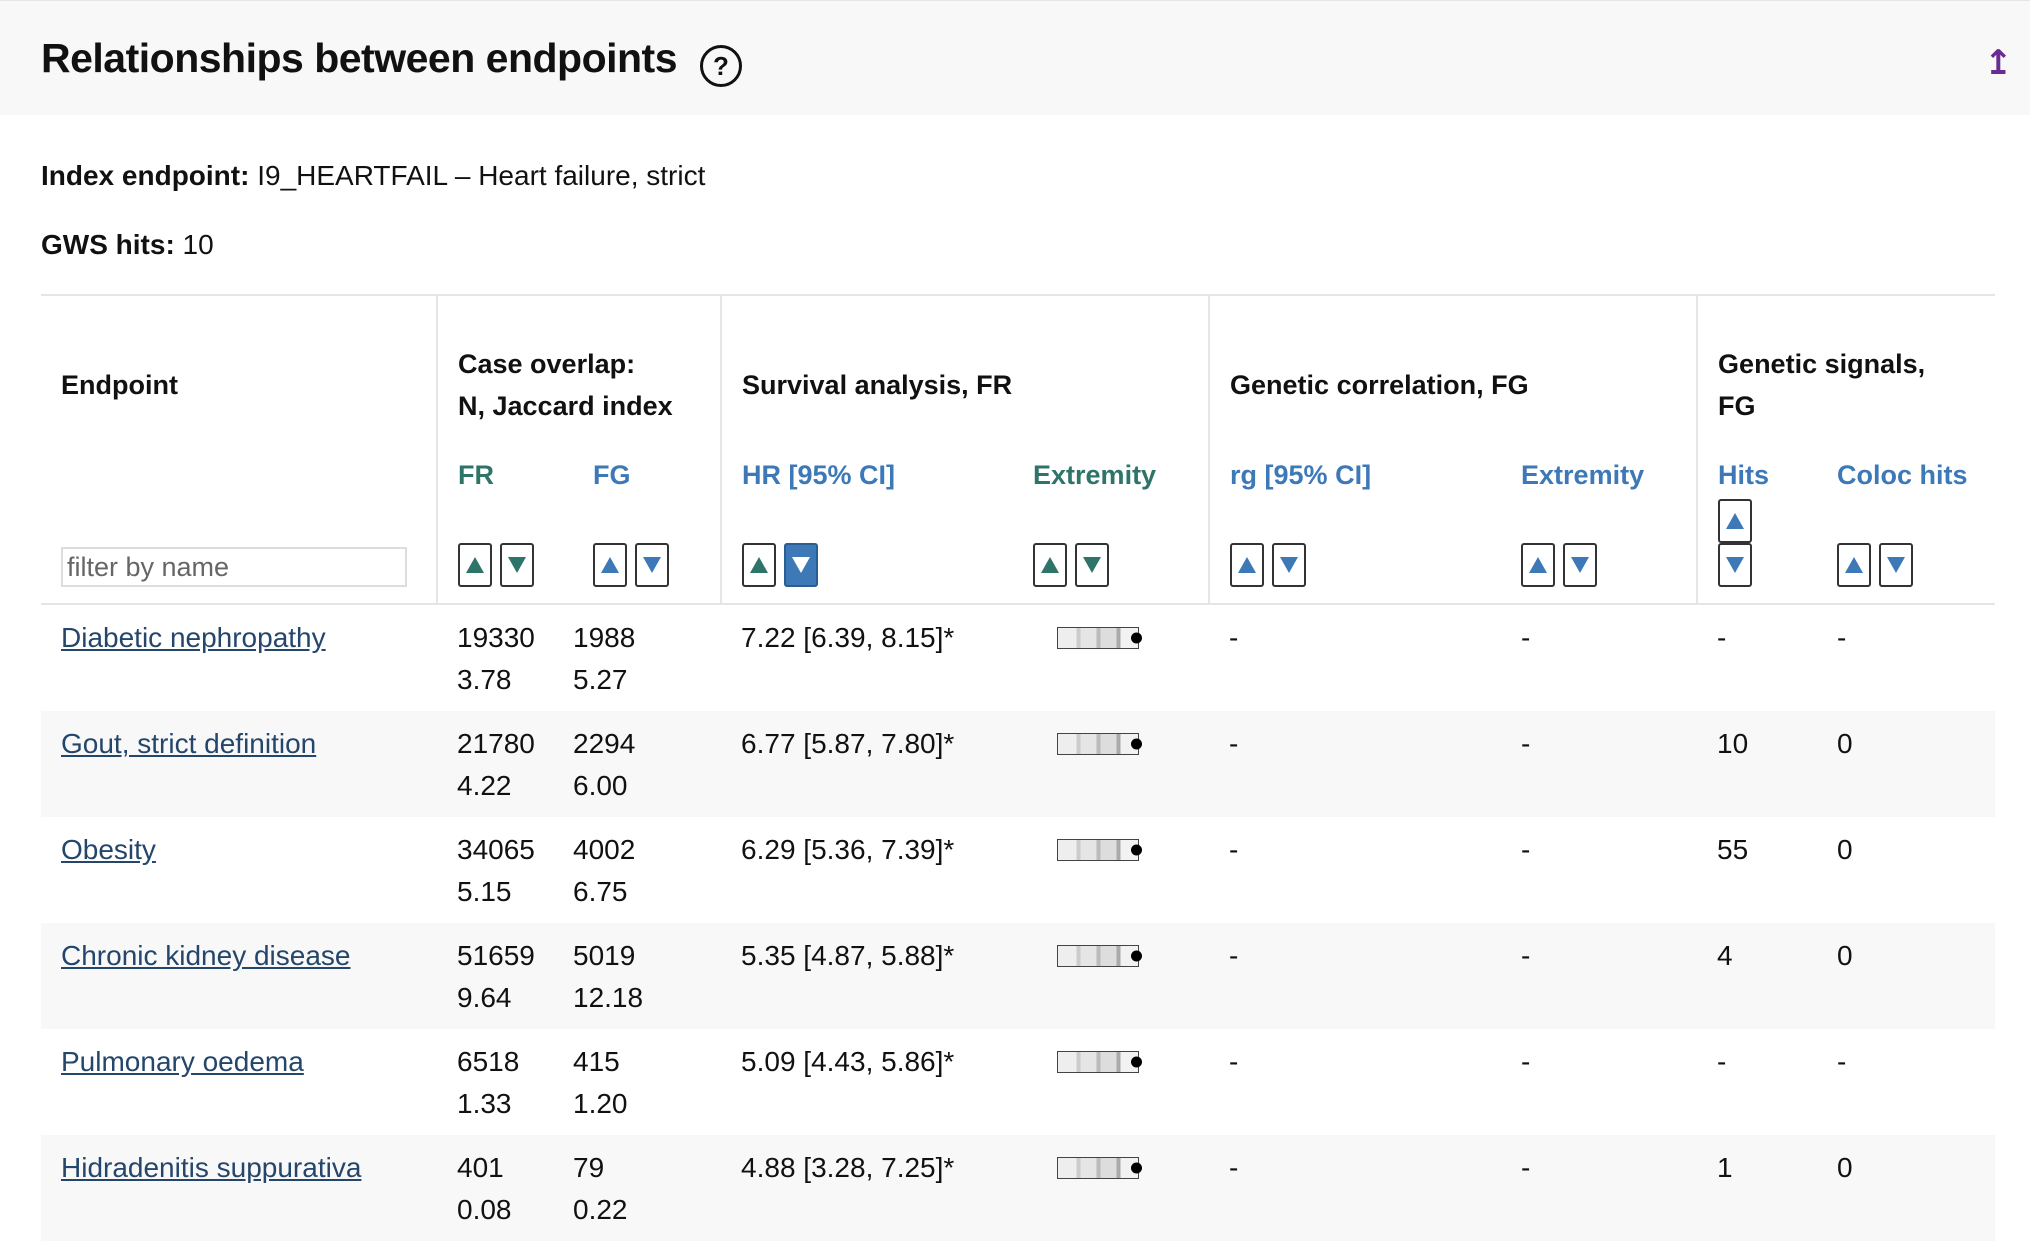 The width and height of the screenshot is (2030, 1241). I want to click on sort-correlation-extremity-asc-button, so click(1538, 565).